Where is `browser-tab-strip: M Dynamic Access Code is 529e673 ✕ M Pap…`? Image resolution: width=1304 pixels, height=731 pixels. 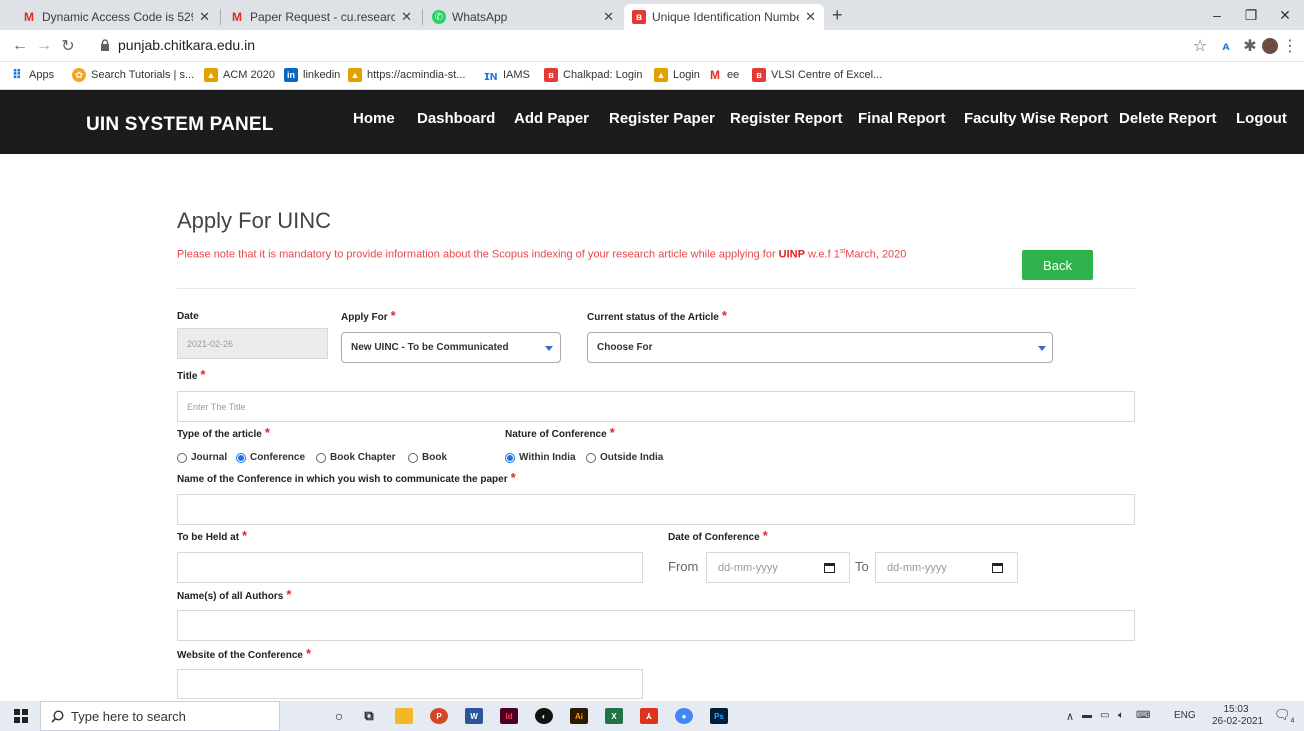
browser-tab-strip: M Dynamic Access Code is 529e673 ✕ M Pap… is located at coordinates (652, 15).